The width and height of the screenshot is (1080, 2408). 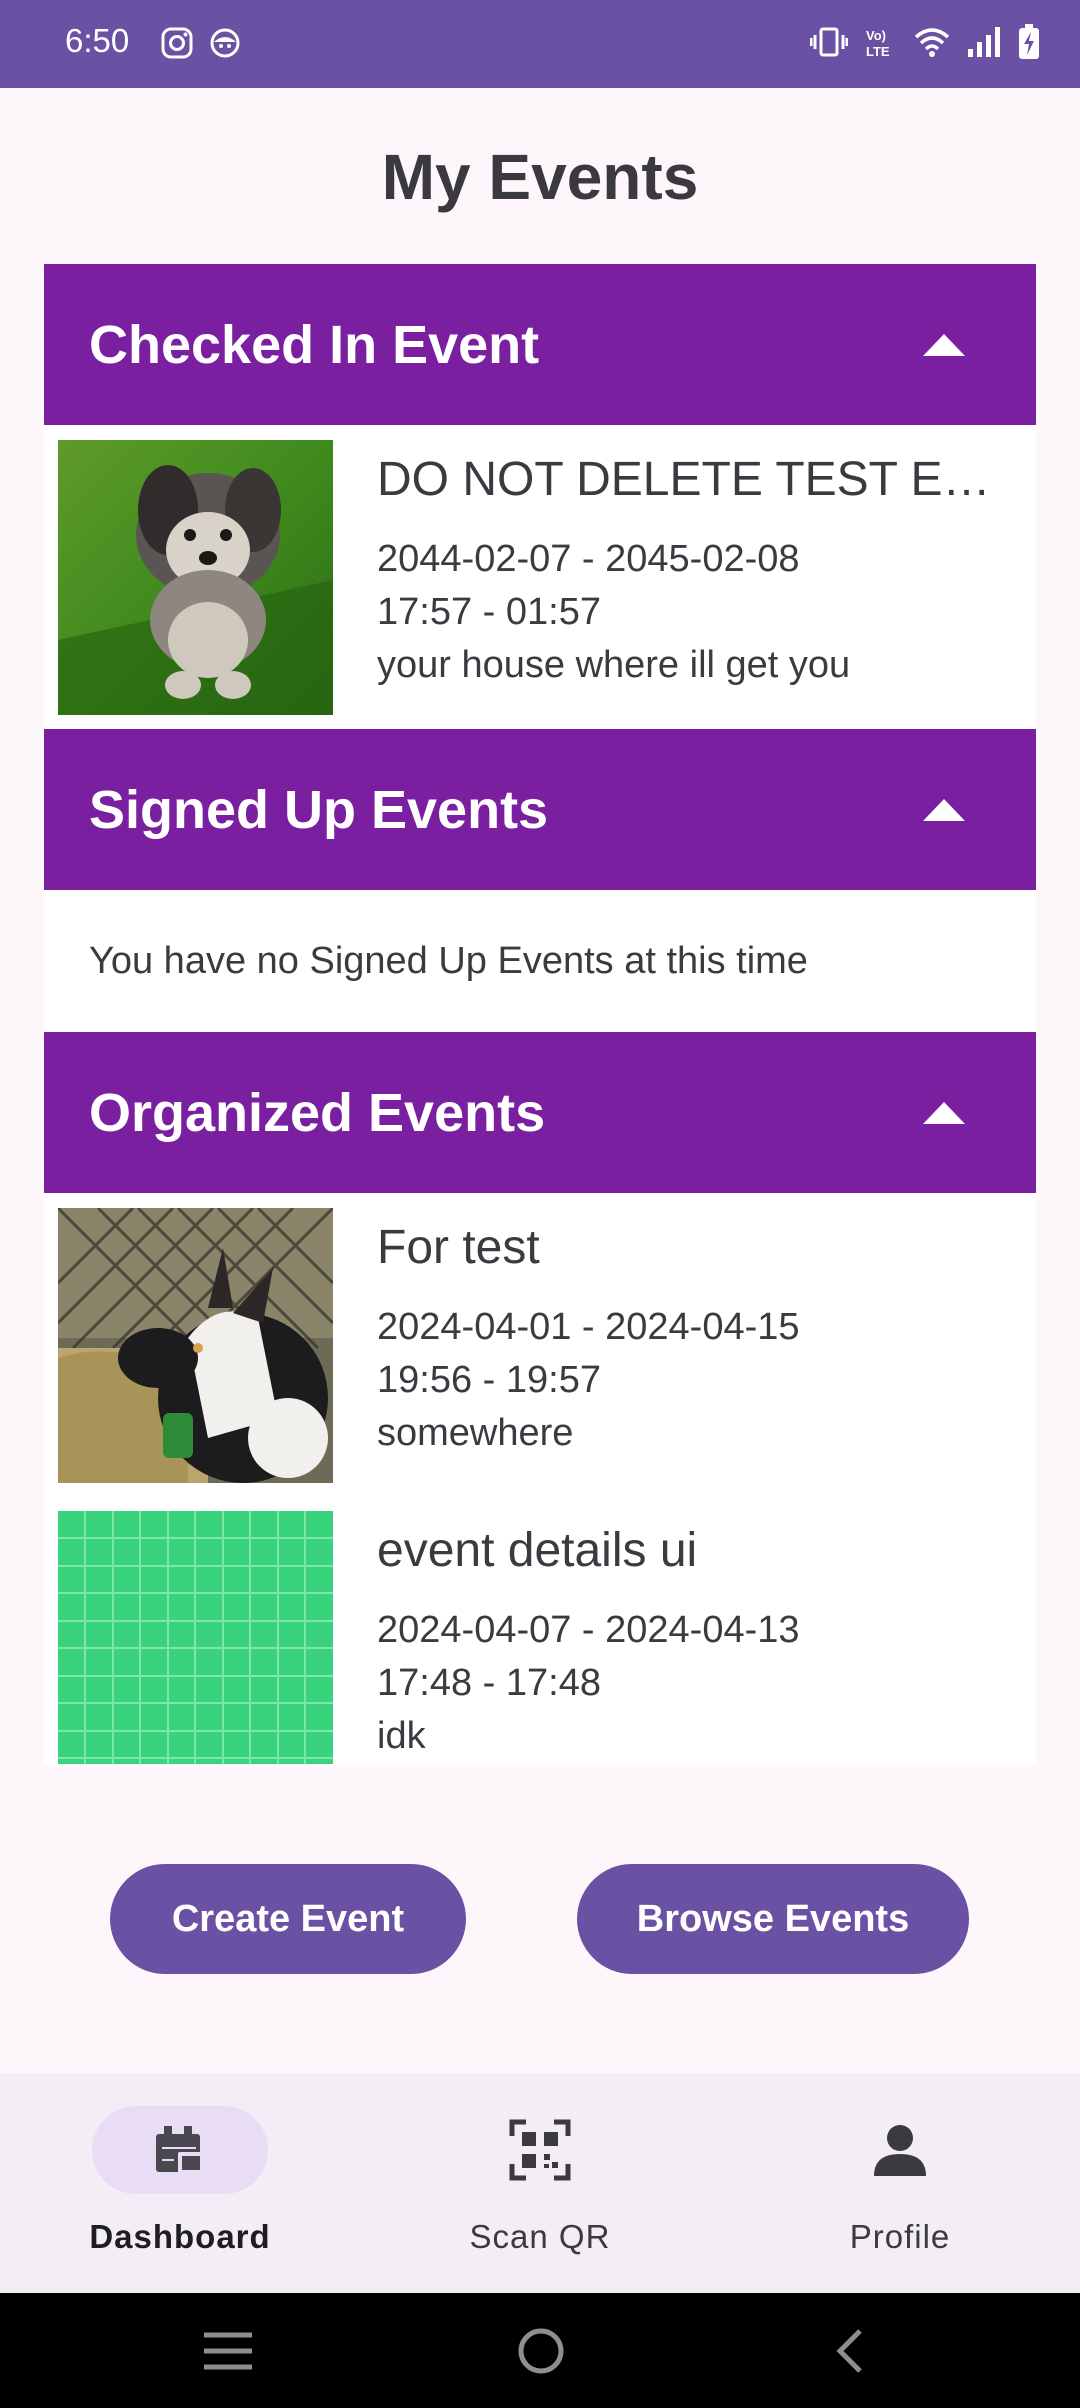 What do you see at coordinates (97, 40) in the screenshot?
I see `status-time: 6:50` at bounding box center [97, 40].